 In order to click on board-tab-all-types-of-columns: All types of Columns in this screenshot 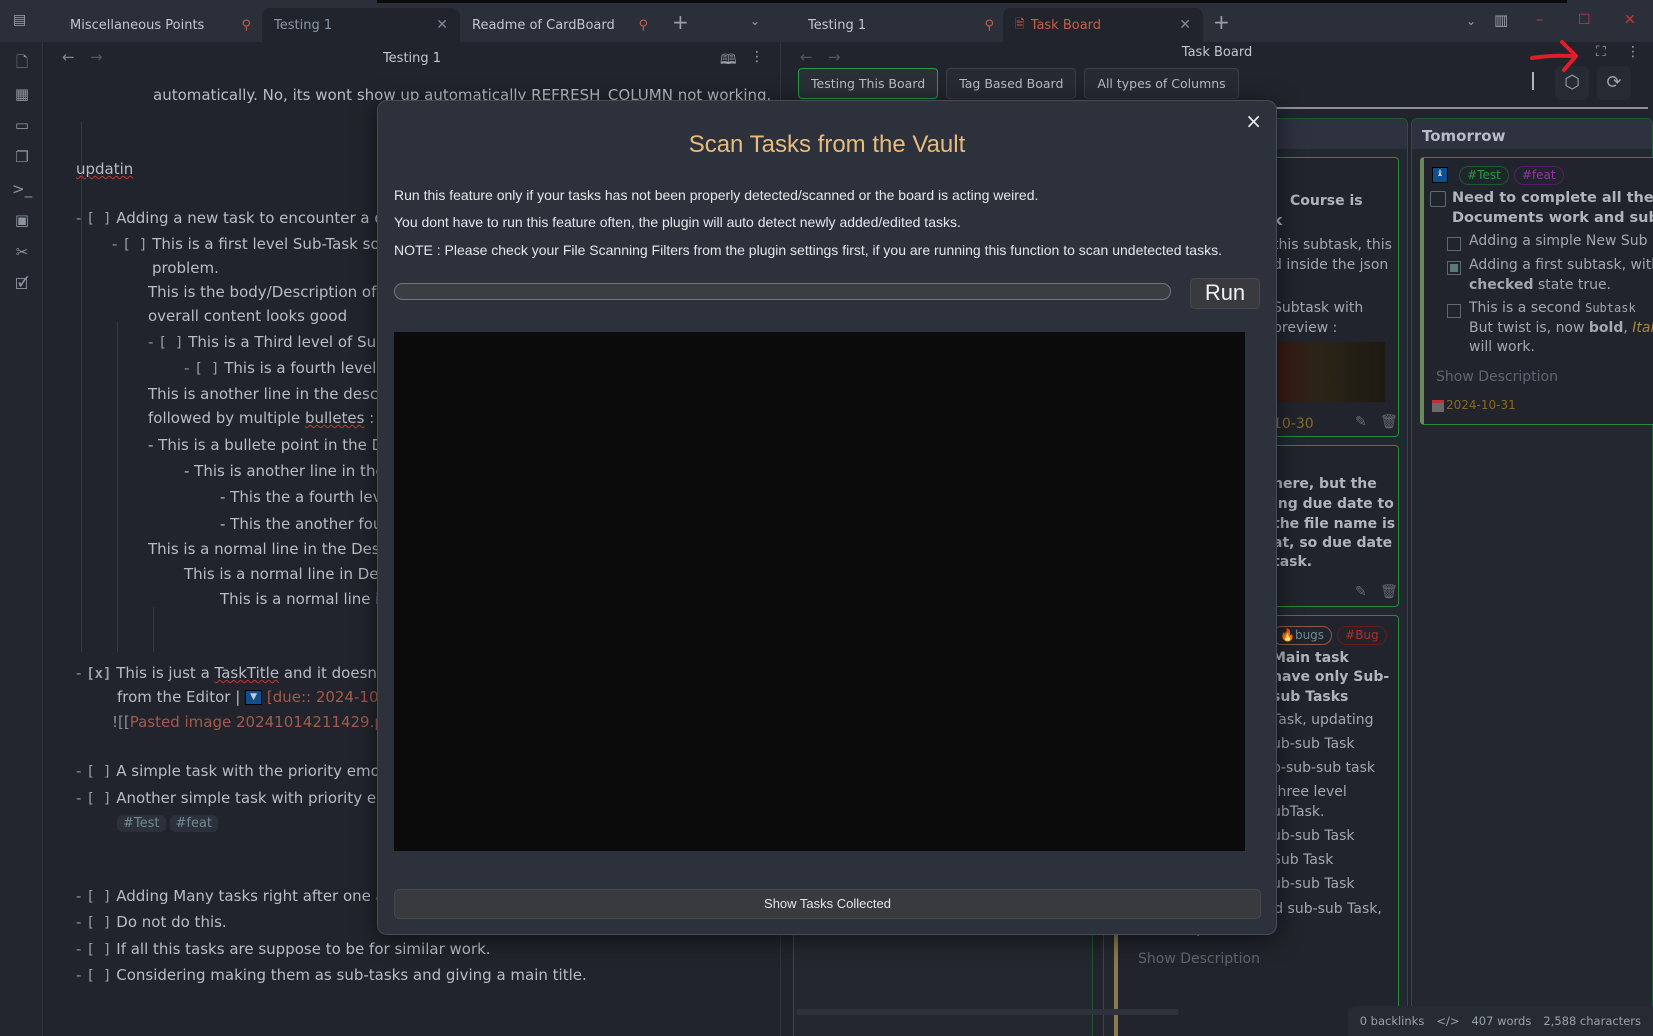, I will do `click(1161, 83)`.